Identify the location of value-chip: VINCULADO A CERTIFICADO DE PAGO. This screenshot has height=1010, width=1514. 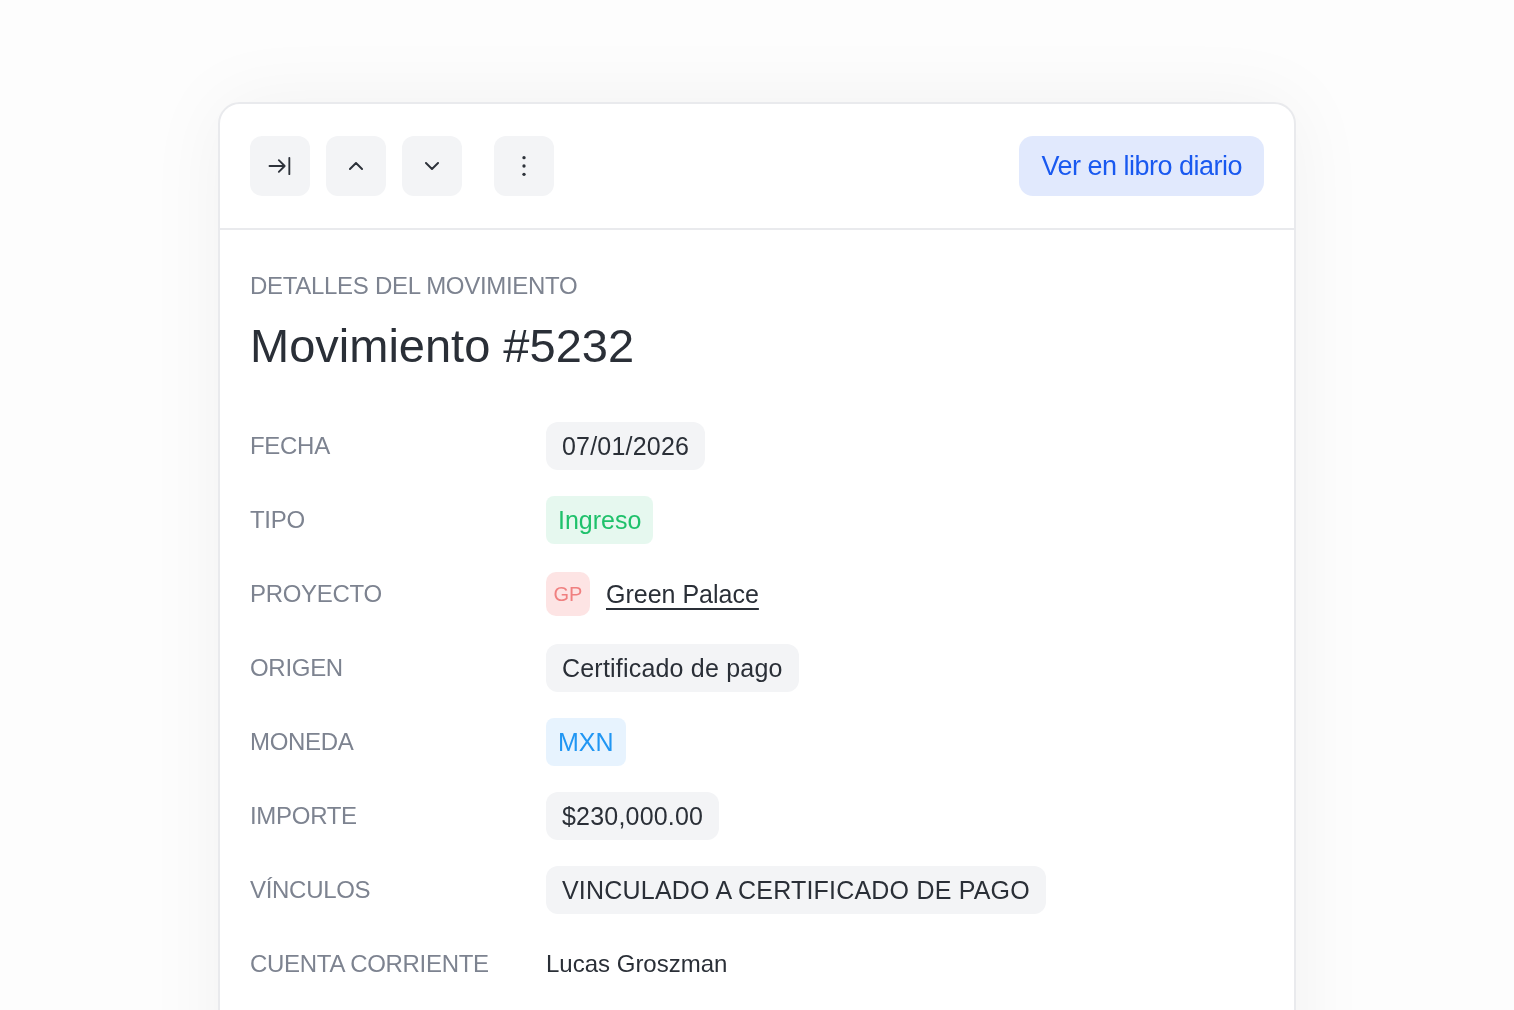
(796, 890).